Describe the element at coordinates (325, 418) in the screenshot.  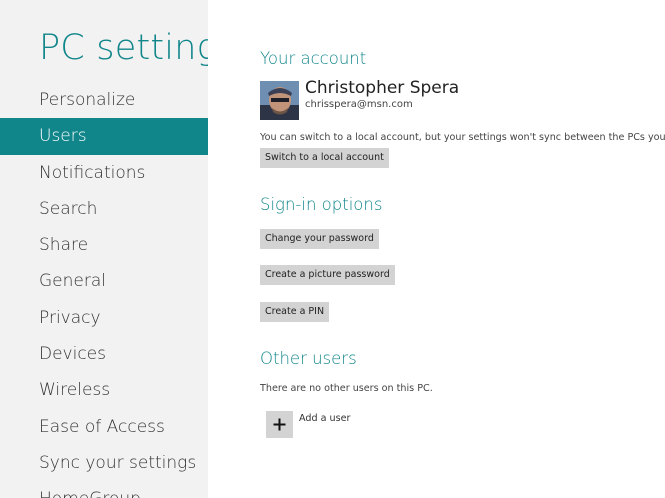
I see `add-user-label: Add a user` at that location.